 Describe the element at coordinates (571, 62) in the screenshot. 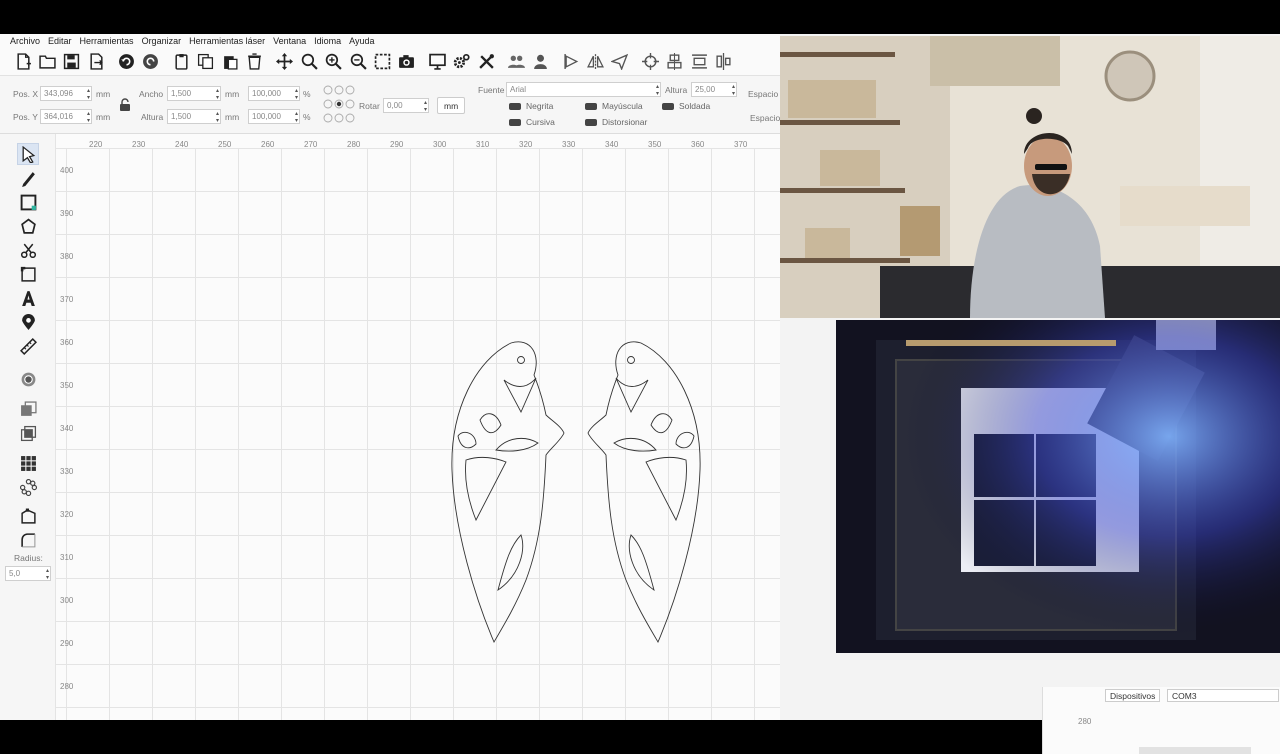

I see `align-left-icon` at that location.